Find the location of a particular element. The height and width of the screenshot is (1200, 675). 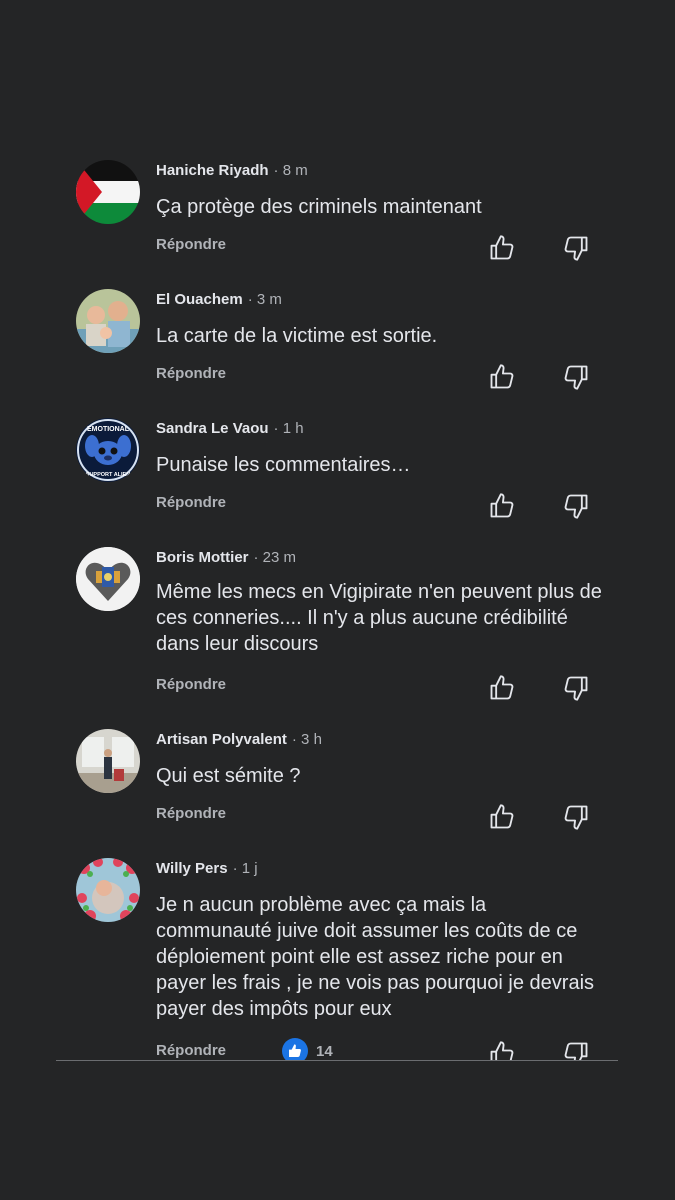

comment-time: · 1 j is located at coordinates (245, 868).